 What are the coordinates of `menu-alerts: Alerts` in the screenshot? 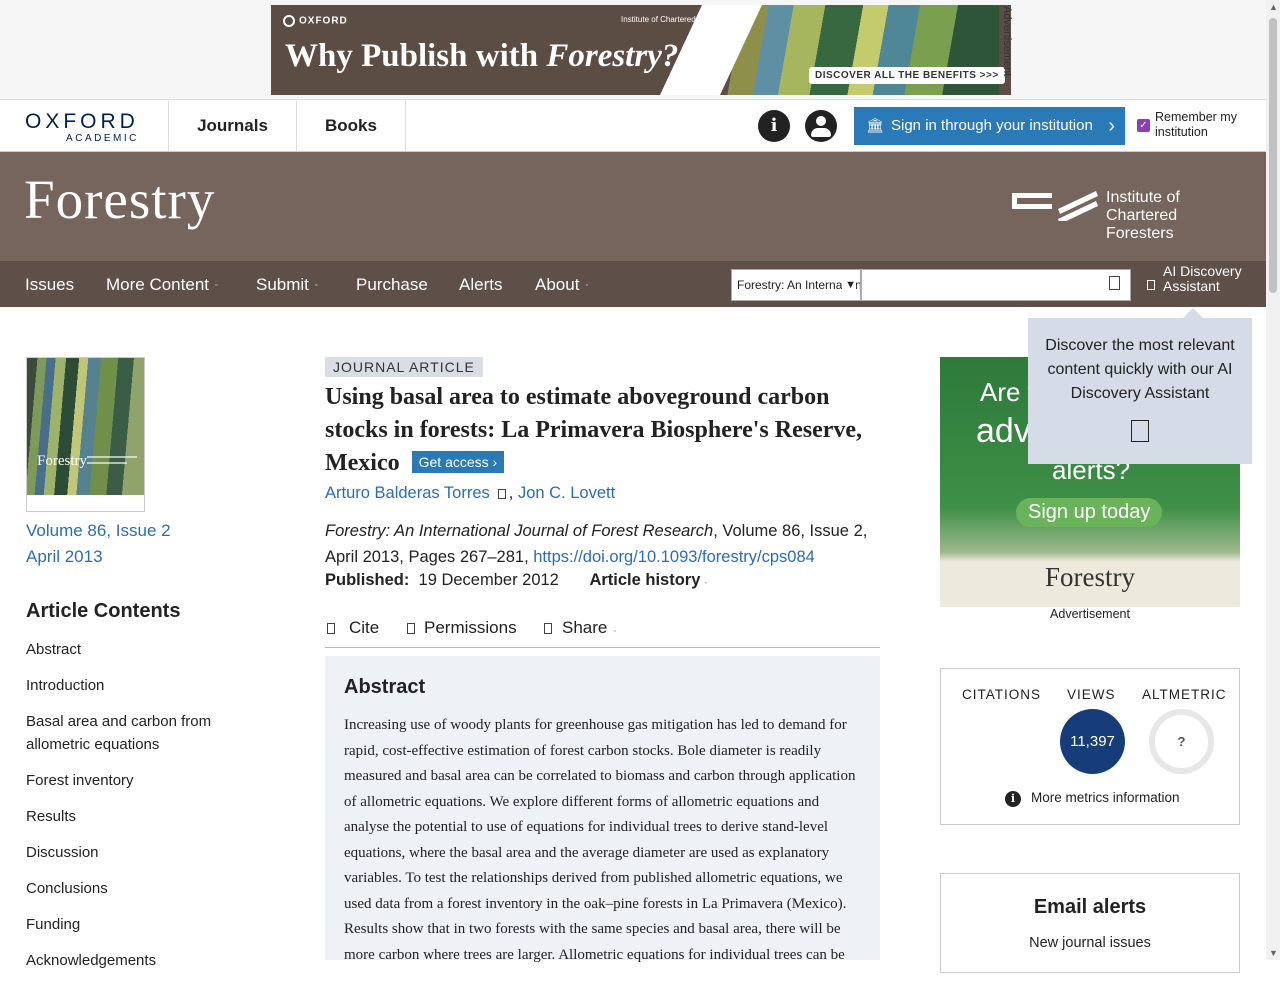 It's located at (480, 284).